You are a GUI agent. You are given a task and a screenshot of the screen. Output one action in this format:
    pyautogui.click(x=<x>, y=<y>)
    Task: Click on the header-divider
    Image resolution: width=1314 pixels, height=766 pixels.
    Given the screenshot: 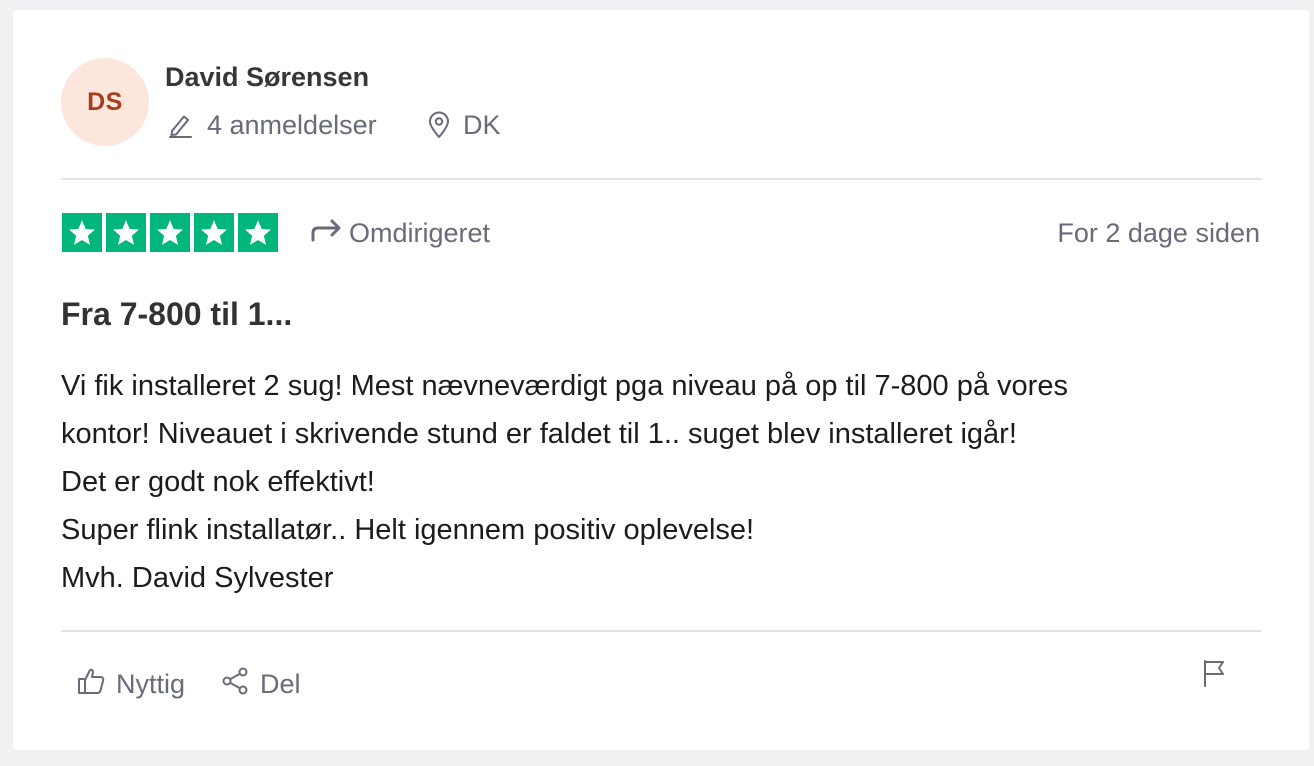 What is the action you would take?
    pyautogui.click(x=661, y=179)
    